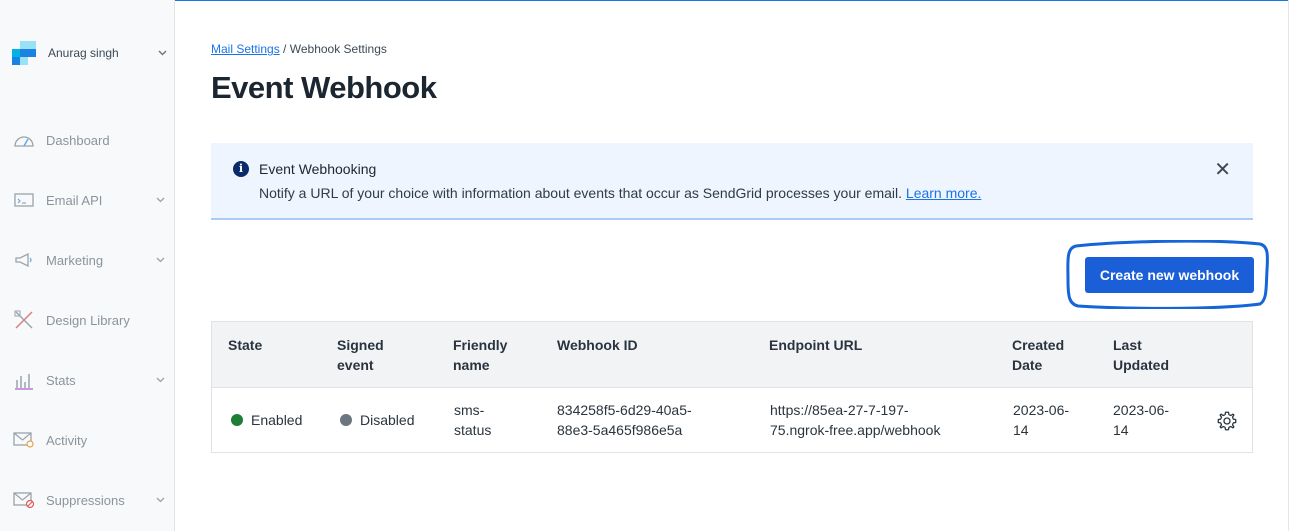 Image resolution: width=1301 pixels, height=531 pixels. I want to click on column-endpoint-url: Endpoint URL, so click(816, 345).